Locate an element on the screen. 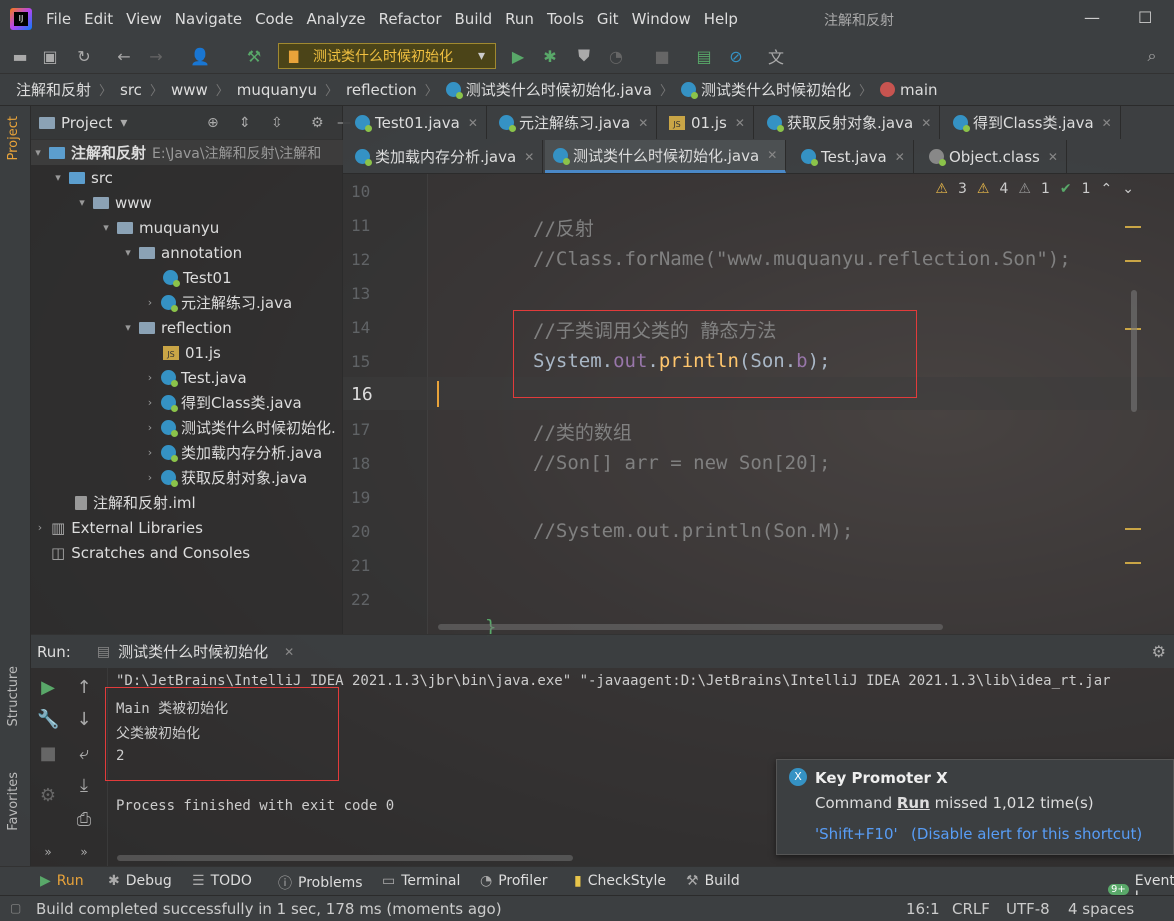 The image size is (1174, 921). scroll-down-icon: ↓ is located at coordinates (84, 719).